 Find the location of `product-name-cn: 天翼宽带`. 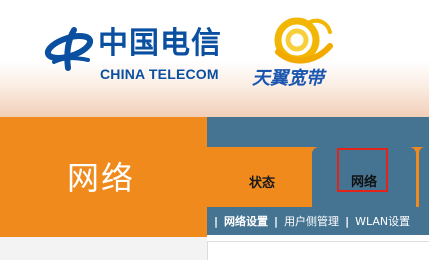

product-name-cn: 天翼宽带 is located at coordinates (288, 78).